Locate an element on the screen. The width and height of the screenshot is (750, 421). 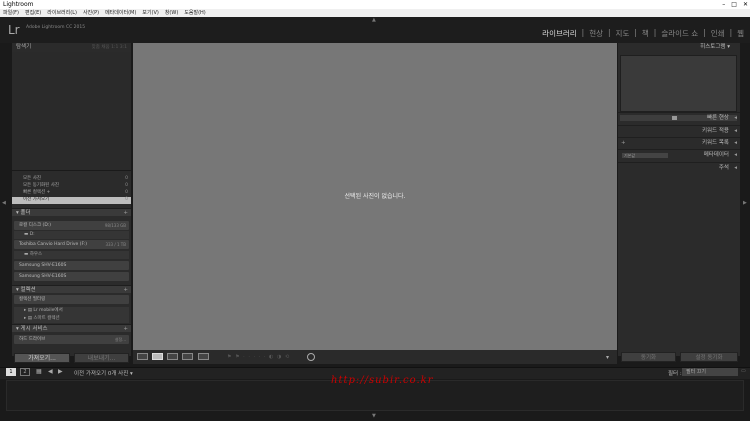
collection-filter-row: 컬렉션 필터링 is located at coordinates (71, 299).